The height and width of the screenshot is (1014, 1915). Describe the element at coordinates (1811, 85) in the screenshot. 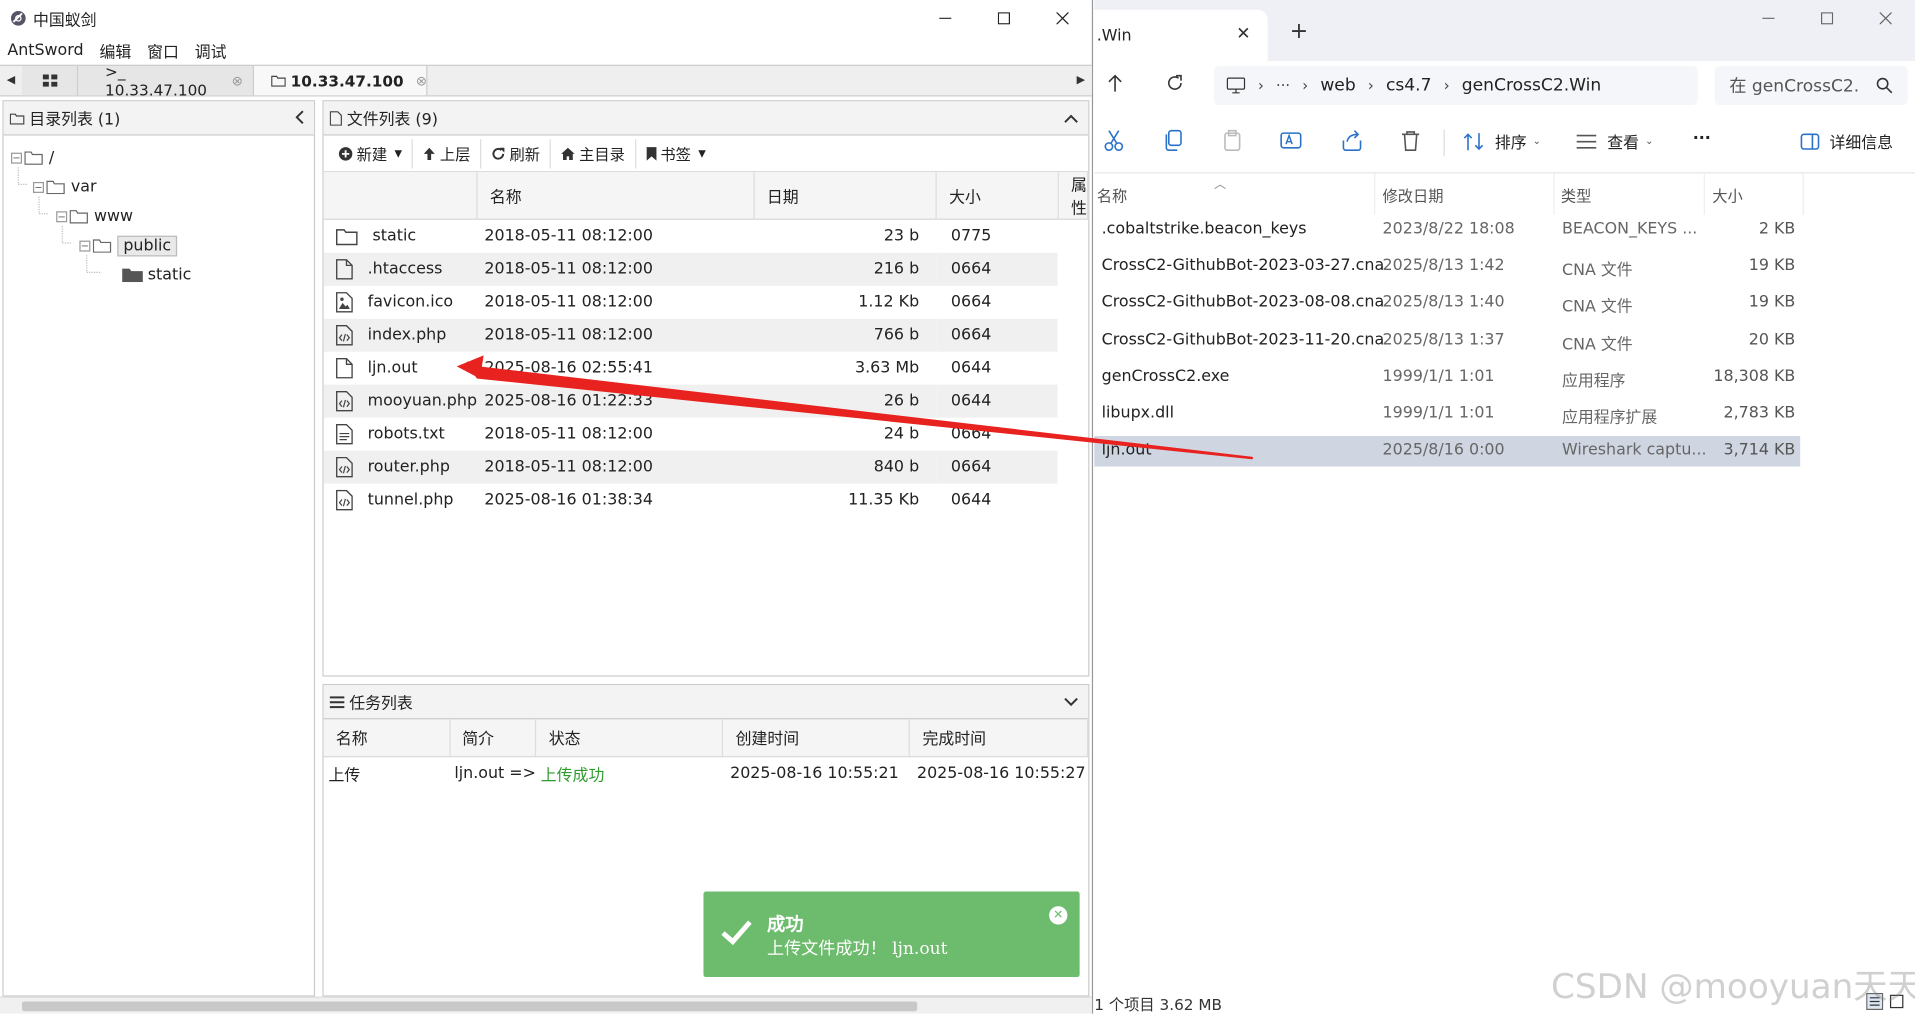

I see `search-box: 在 genCrossC2.` at that location.